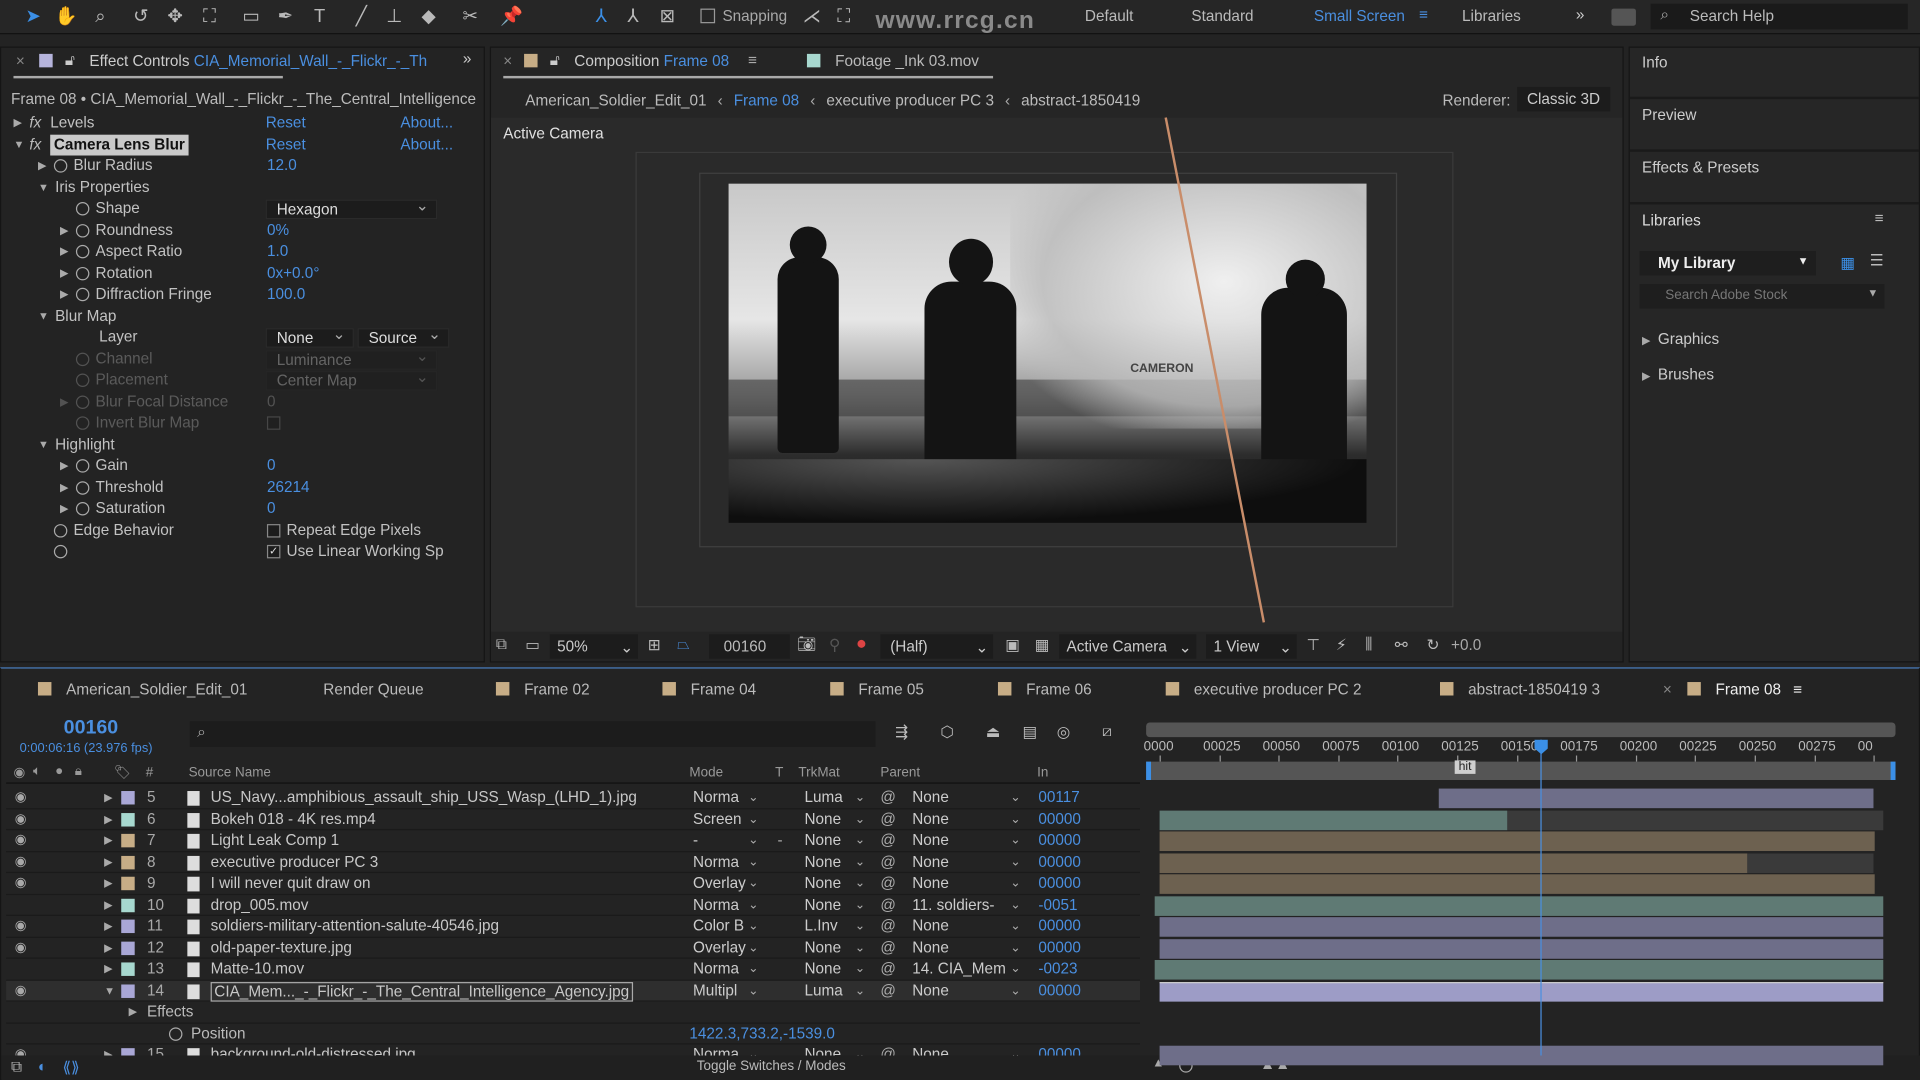 This screenshot has height=1080, width=1920. I want to click on effect-property-row: ✓ Use Linear Working Sp, so click(243, 551).